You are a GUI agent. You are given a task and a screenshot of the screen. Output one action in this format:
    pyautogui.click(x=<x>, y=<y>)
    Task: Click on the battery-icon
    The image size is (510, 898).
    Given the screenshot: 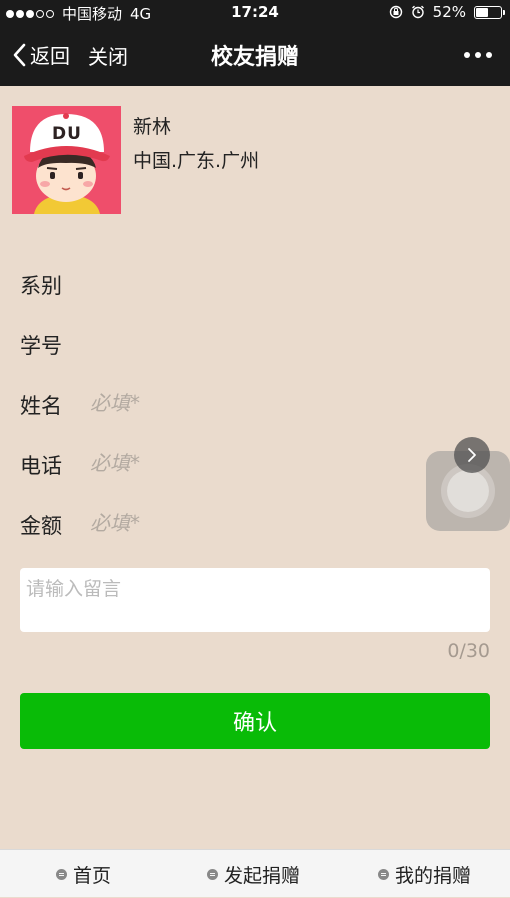 What is the action you would take?
    pyautogui.click(x=489, y=12)
    